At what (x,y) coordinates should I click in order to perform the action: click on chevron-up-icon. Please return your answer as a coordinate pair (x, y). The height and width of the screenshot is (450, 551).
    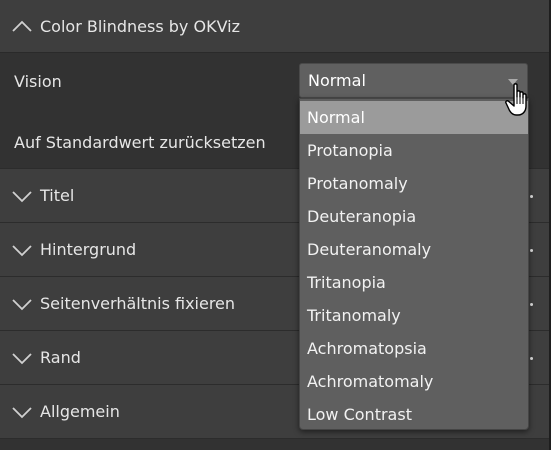
    Looking at the image, I should click on (22, 26).